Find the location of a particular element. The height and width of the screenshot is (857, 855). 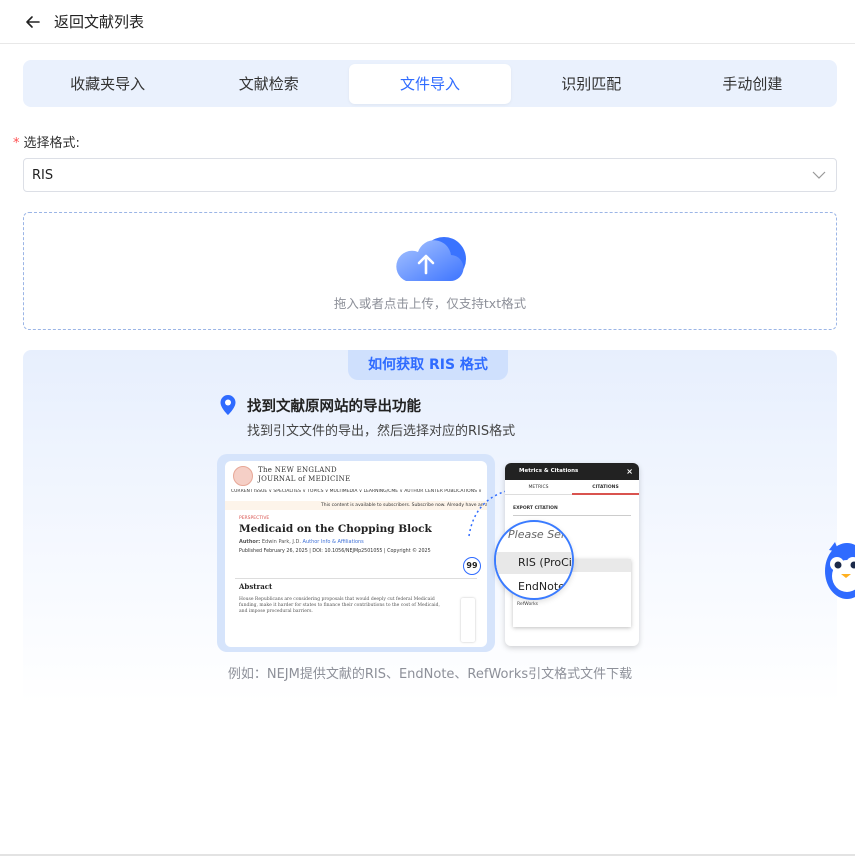

magnified-ris-option: RIS (ProCite, is located at coordinates (534, 563).